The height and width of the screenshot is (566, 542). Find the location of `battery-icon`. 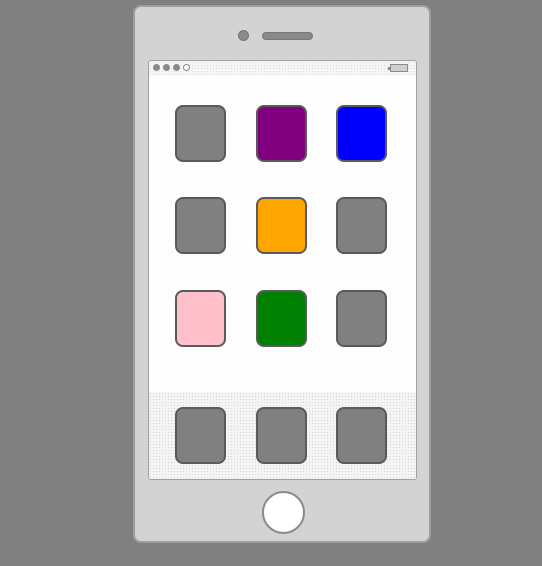

battery-icon is located at coordinates (398, 68).